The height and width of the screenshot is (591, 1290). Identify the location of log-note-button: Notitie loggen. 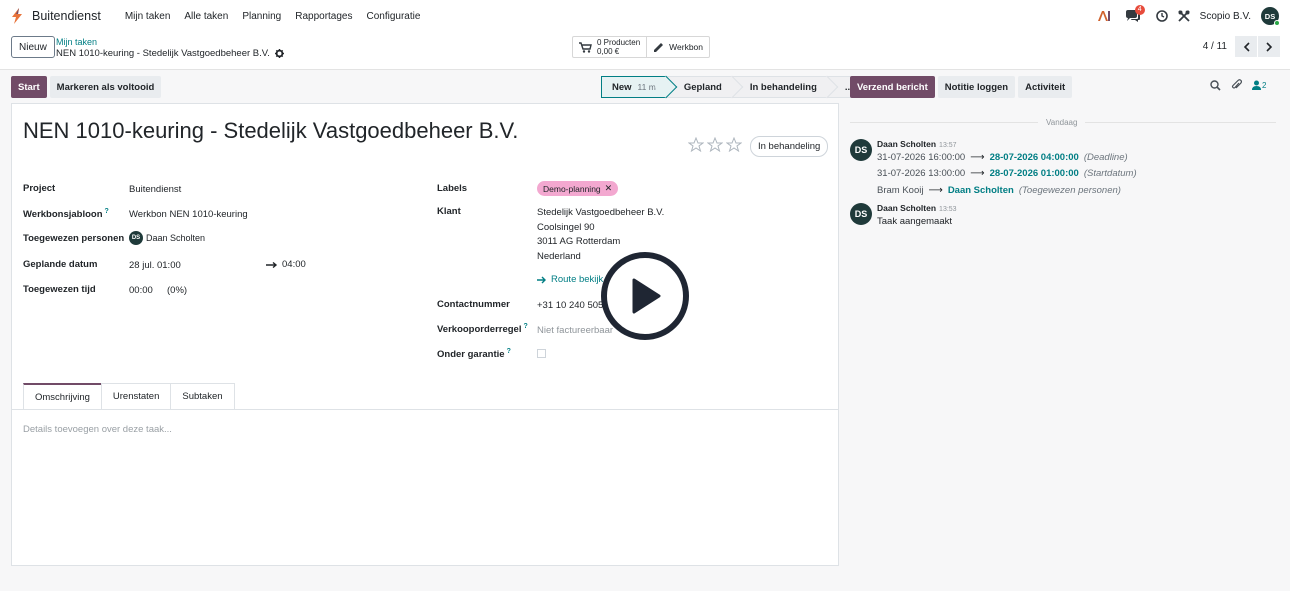
(976, 87).